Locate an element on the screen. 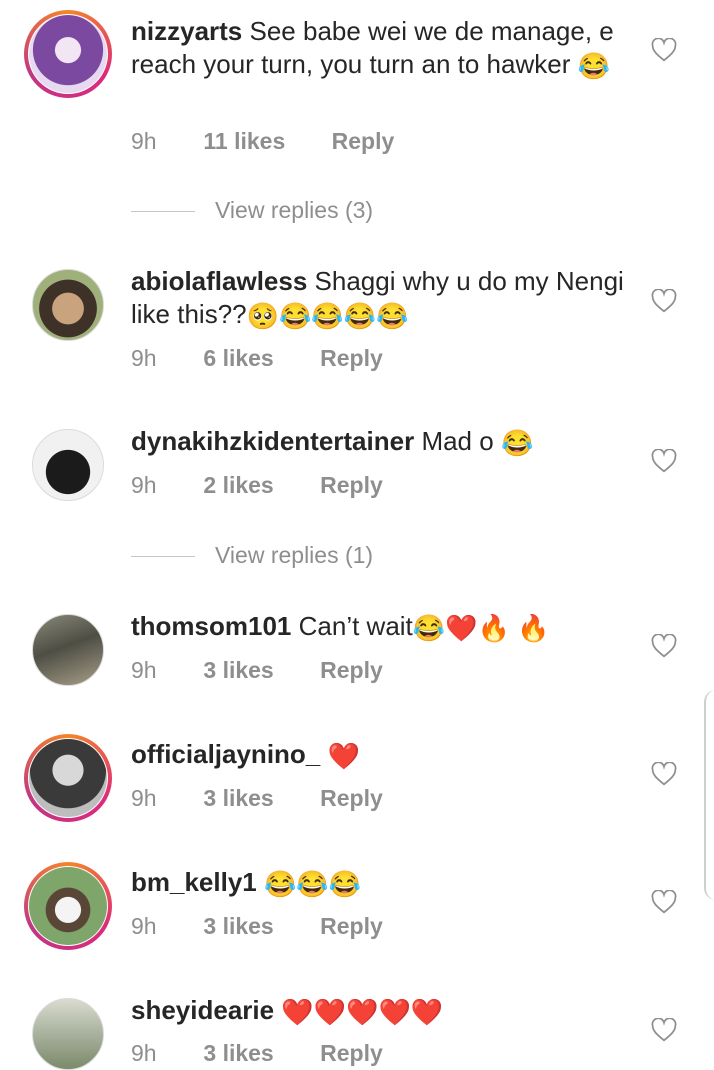  scroll-edge is located at coordinates (709, 795).